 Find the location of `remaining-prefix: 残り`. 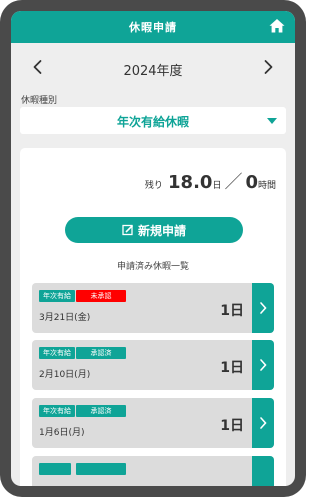

remaining-prefix: 残り is located at coordinates (153, 186).